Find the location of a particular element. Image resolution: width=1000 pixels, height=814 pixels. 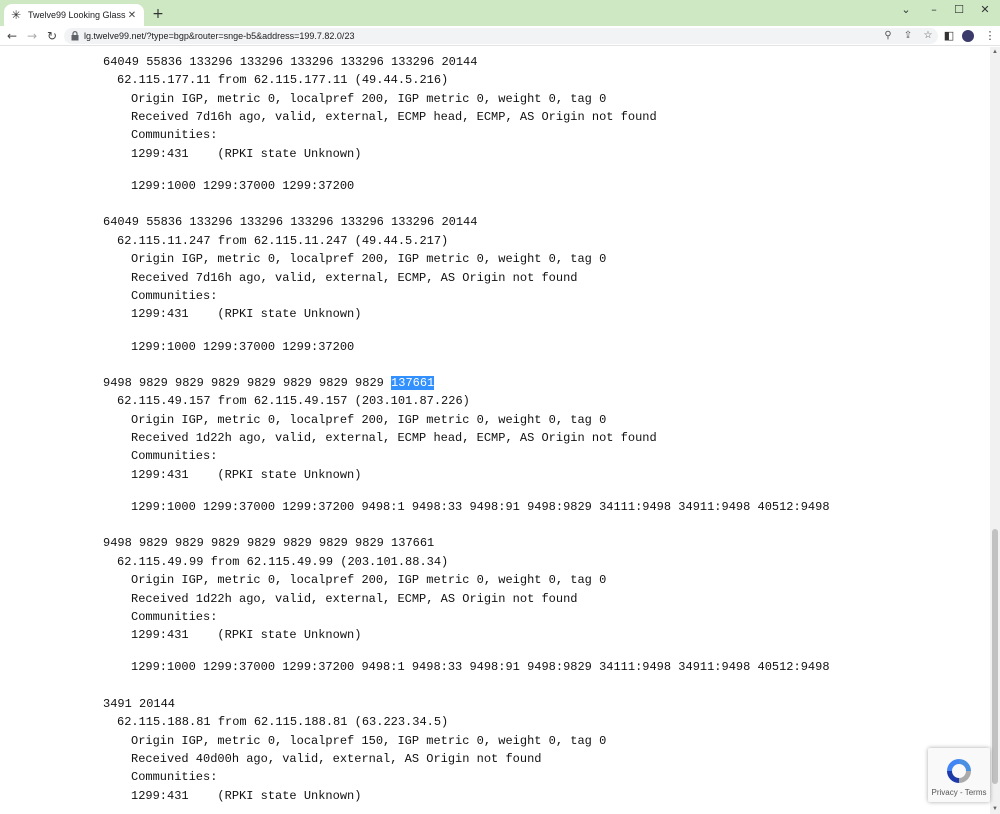

tab-close-icon: ✕ is located at coordinates (132, 15).